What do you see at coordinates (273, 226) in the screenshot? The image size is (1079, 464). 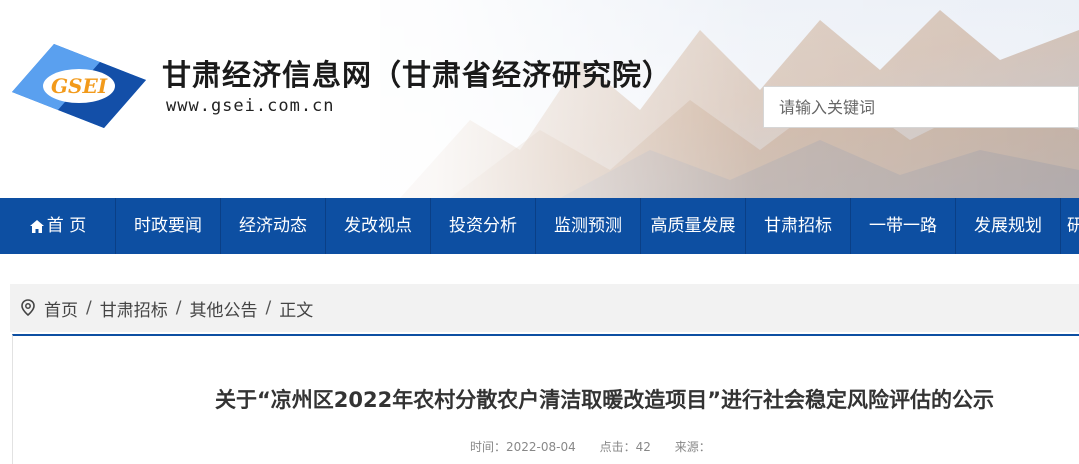 I see `nav-item-economy: 经济动态` at bounding box center [273, 226].